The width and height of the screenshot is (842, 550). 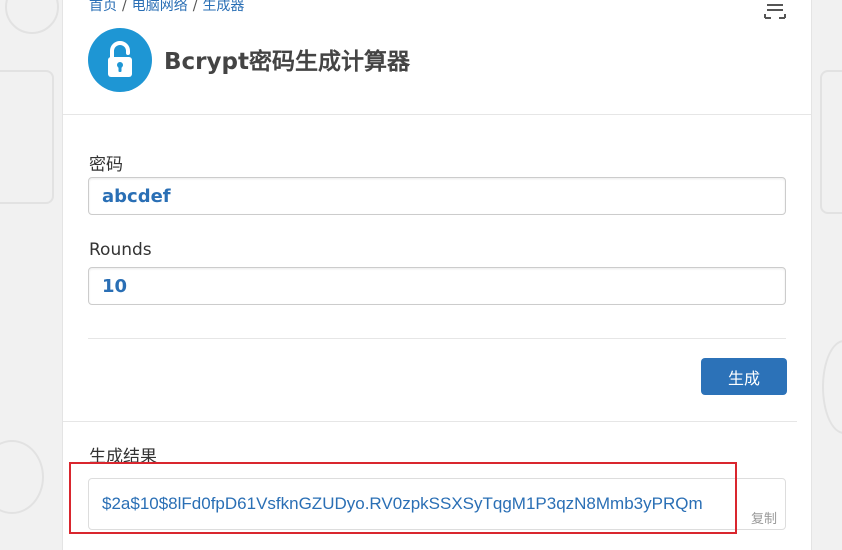 What do you see at coordinates (437, 338) in the screenshot?
I see `form-divider` at bounding box center [437, 338].